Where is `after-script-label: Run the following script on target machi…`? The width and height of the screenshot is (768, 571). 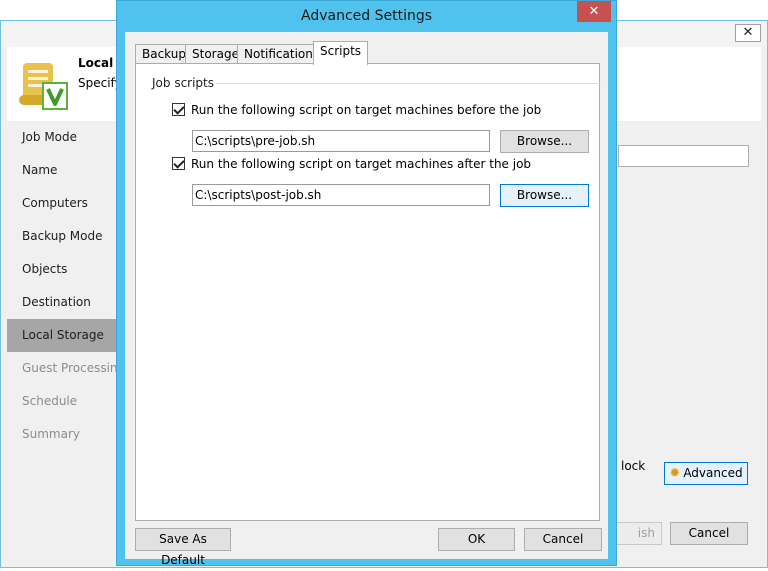 after-script-label: Run the following script on target machi… is located at coordinates (361, 164).